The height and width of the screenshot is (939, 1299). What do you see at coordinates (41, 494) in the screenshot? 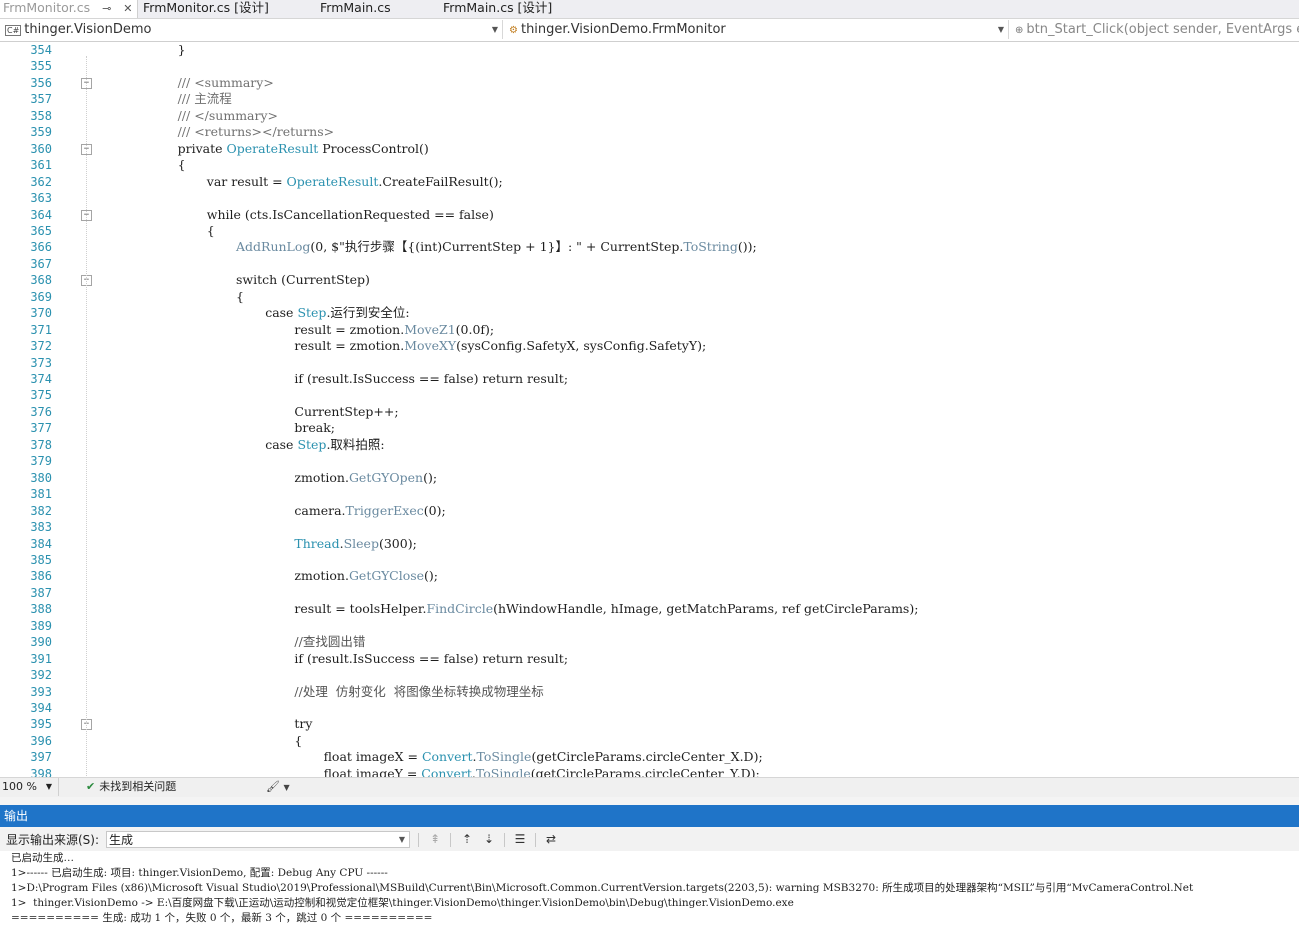
I see `line-number: 381` at bounding box center [41, 494].